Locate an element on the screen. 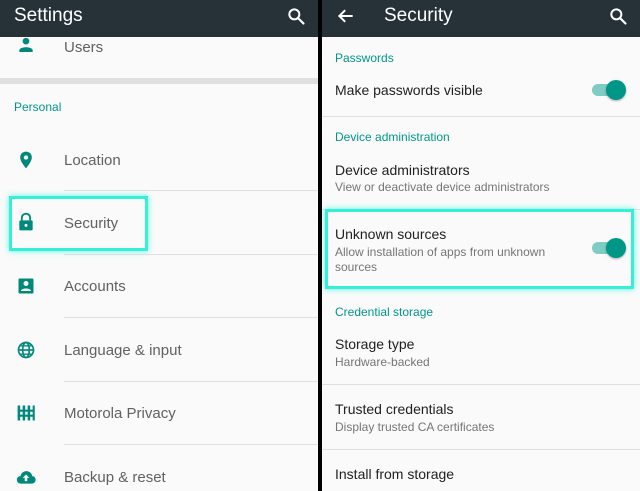  pref-title: Storage type is located at coordinates (375, 344).